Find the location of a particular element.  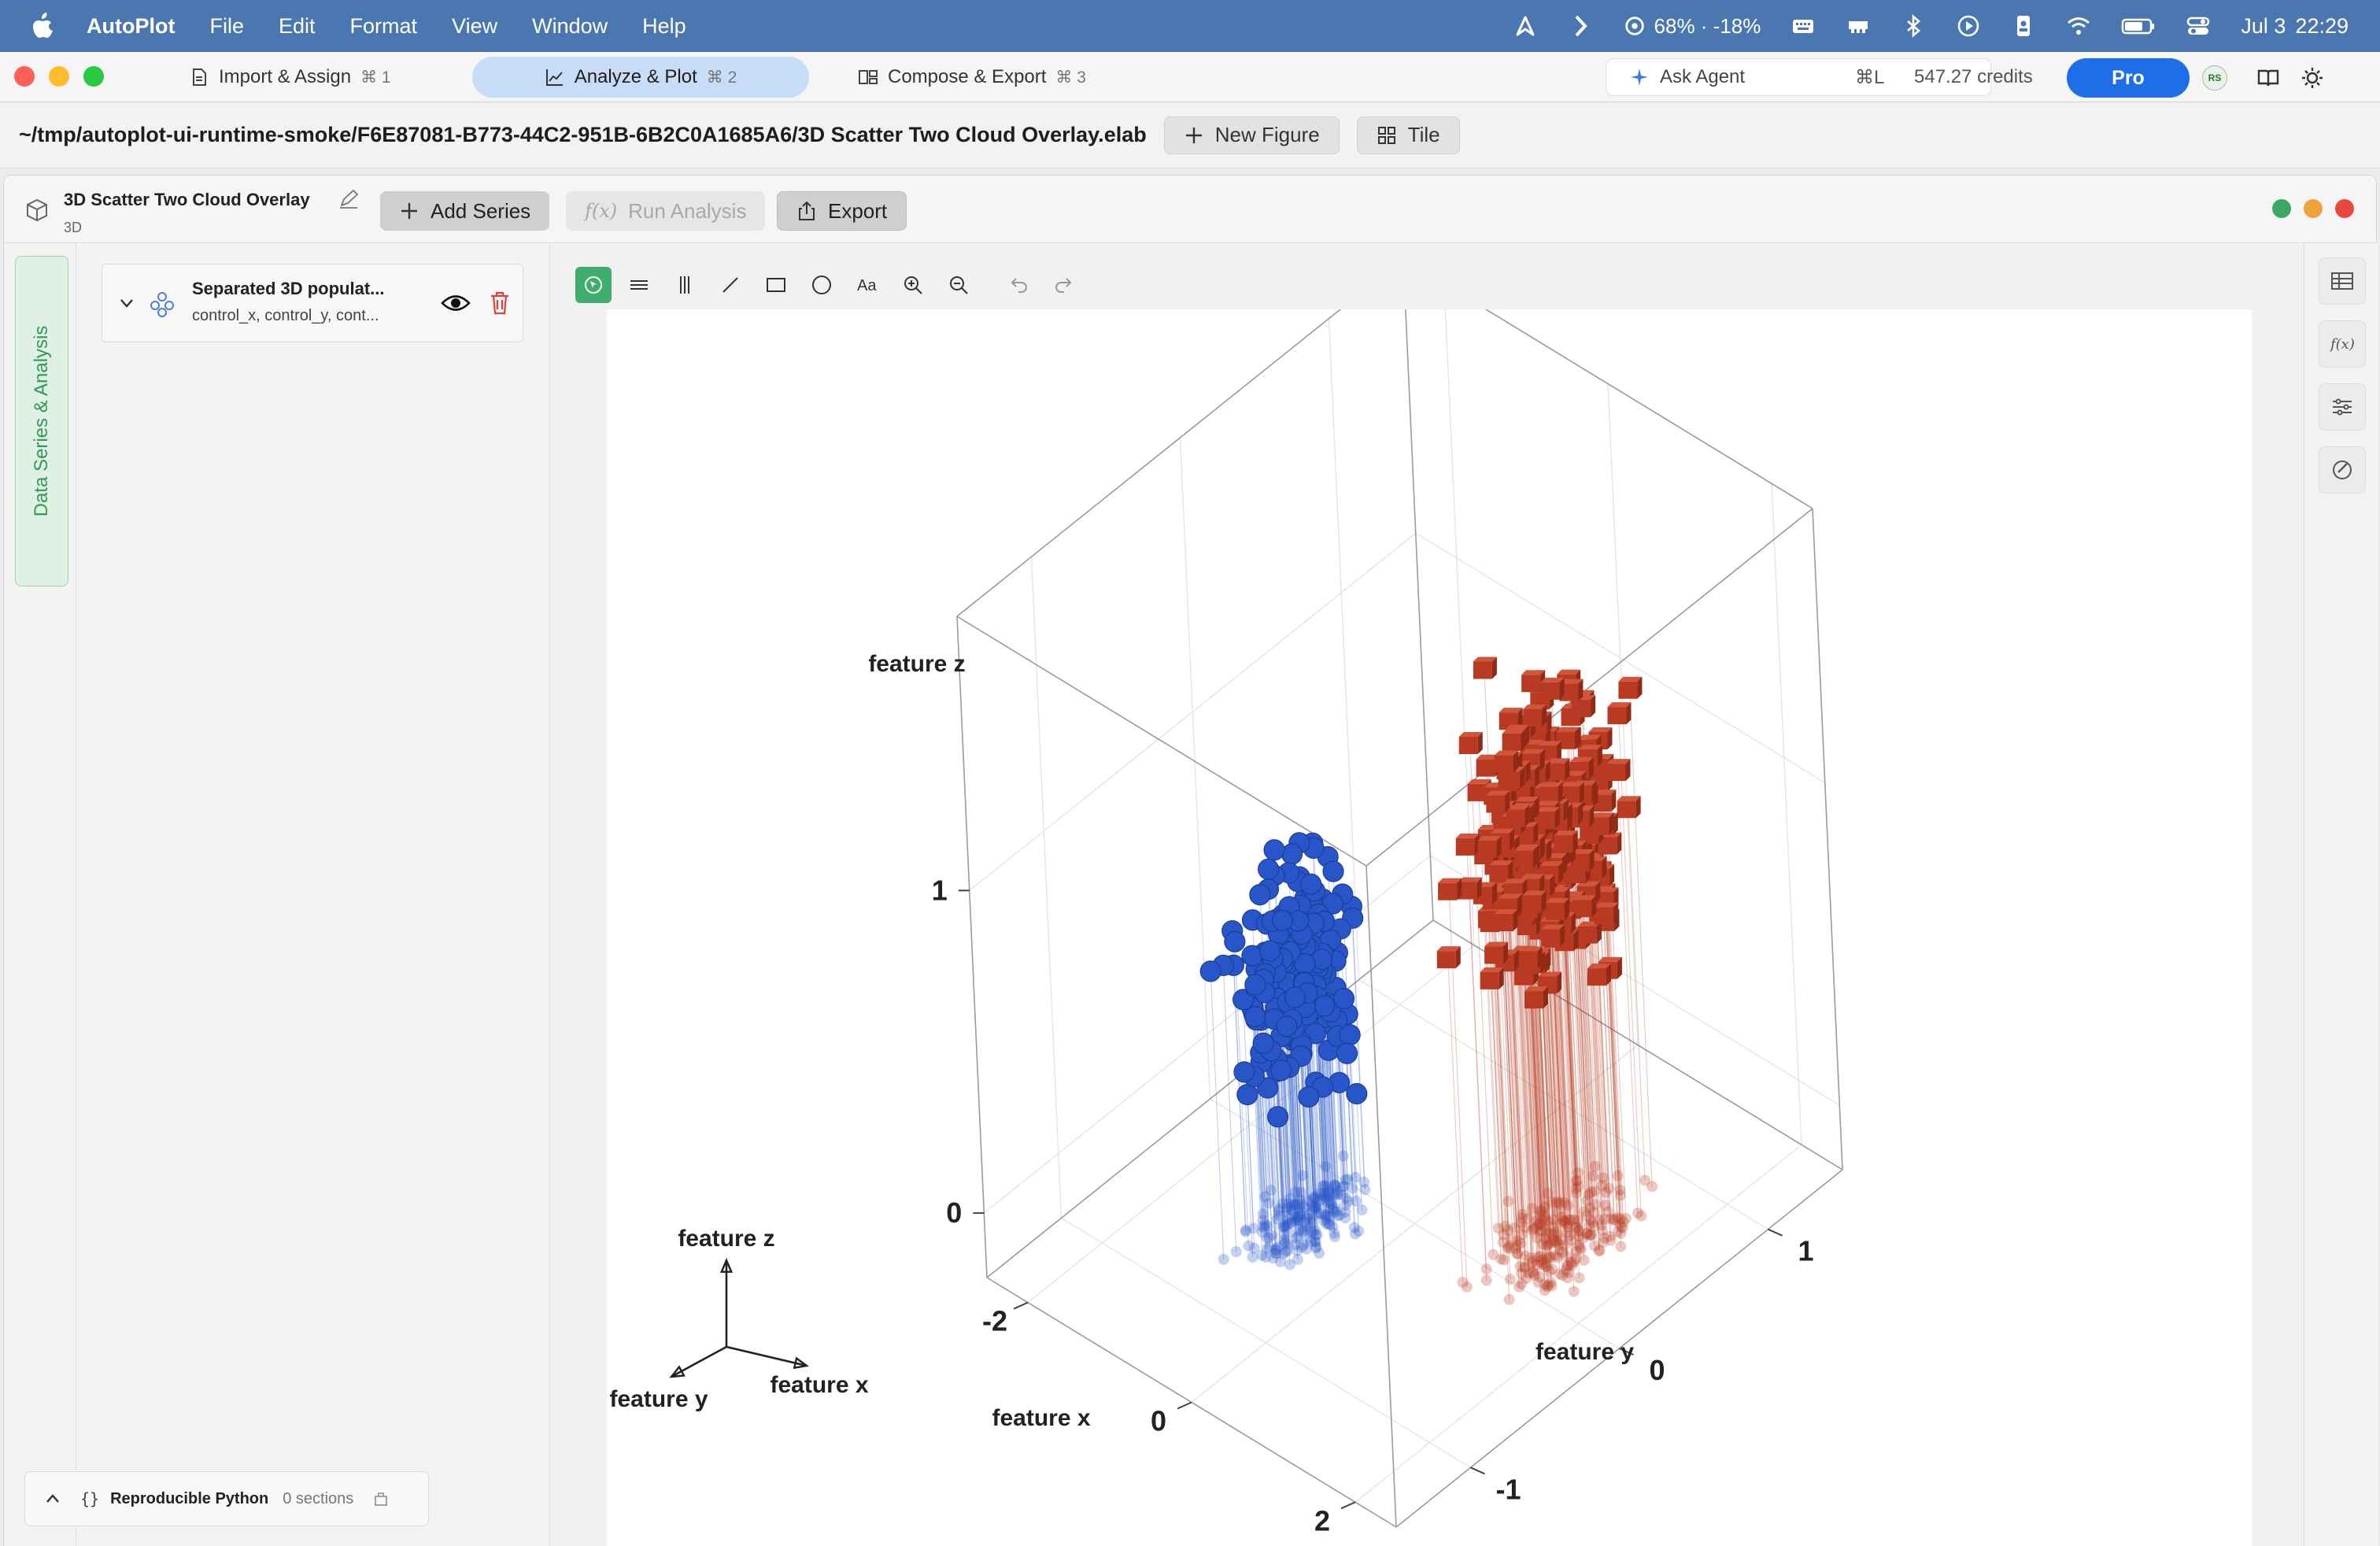

tab-compose-export: Compose & Export ⌘ 3 is located at coordinates (972, 78).